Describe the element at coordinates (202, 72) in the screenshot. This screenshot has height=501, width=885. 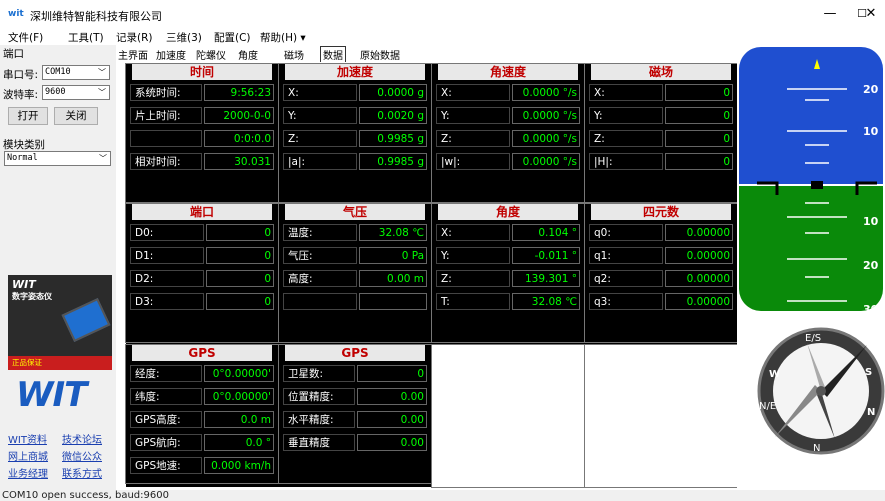
I see `time-panel-title: 时间` at that location.